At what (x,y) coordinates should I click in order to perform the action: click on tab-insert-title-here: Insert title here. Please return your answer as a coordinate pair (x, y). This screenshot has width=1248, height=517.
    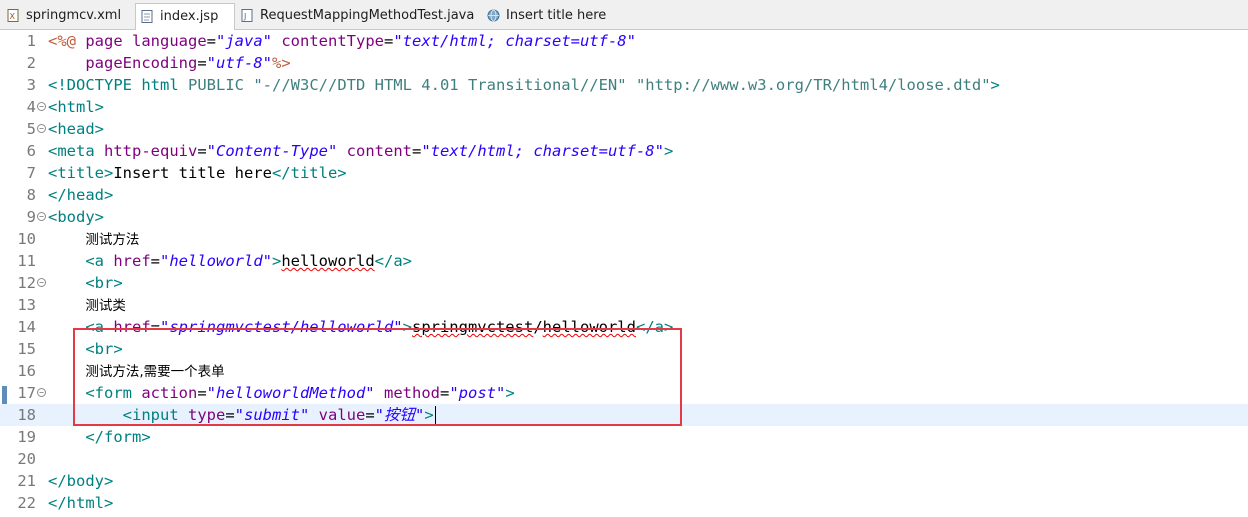
    Looking at the image, I should click on (547, 16).